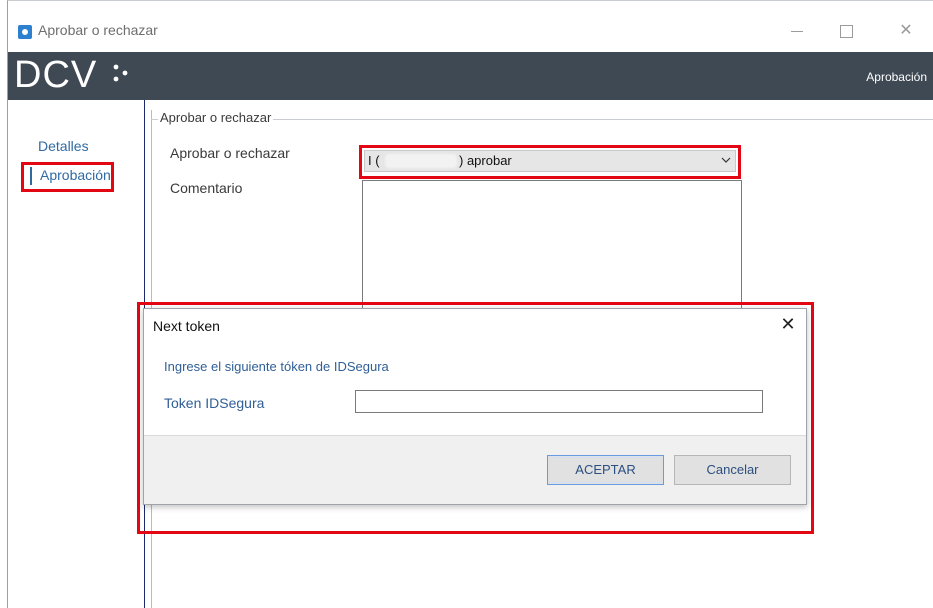 The width and height of the screenshot is (933, 608). I want to click on maximize-button, so click(846, 31).